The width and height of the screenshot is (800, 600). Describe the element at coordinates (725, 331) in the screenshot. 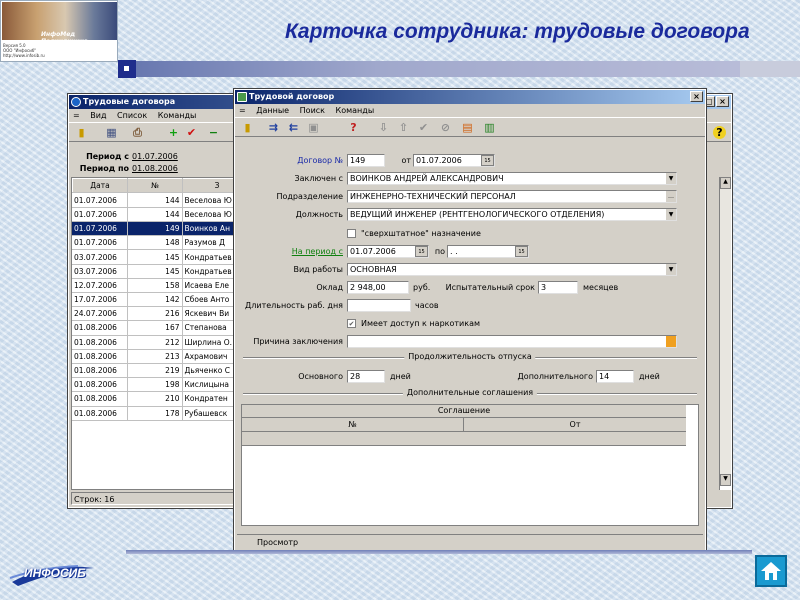

I see `scrollbar-track` at that location.